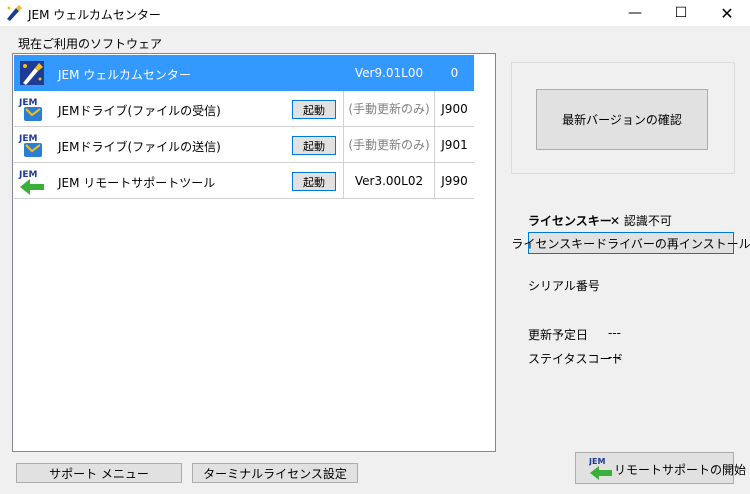 Image resolution: width=750 pixels, height=494 pixels. I want to click on renewal-date-label: 更新予定日, so click(558, 335).